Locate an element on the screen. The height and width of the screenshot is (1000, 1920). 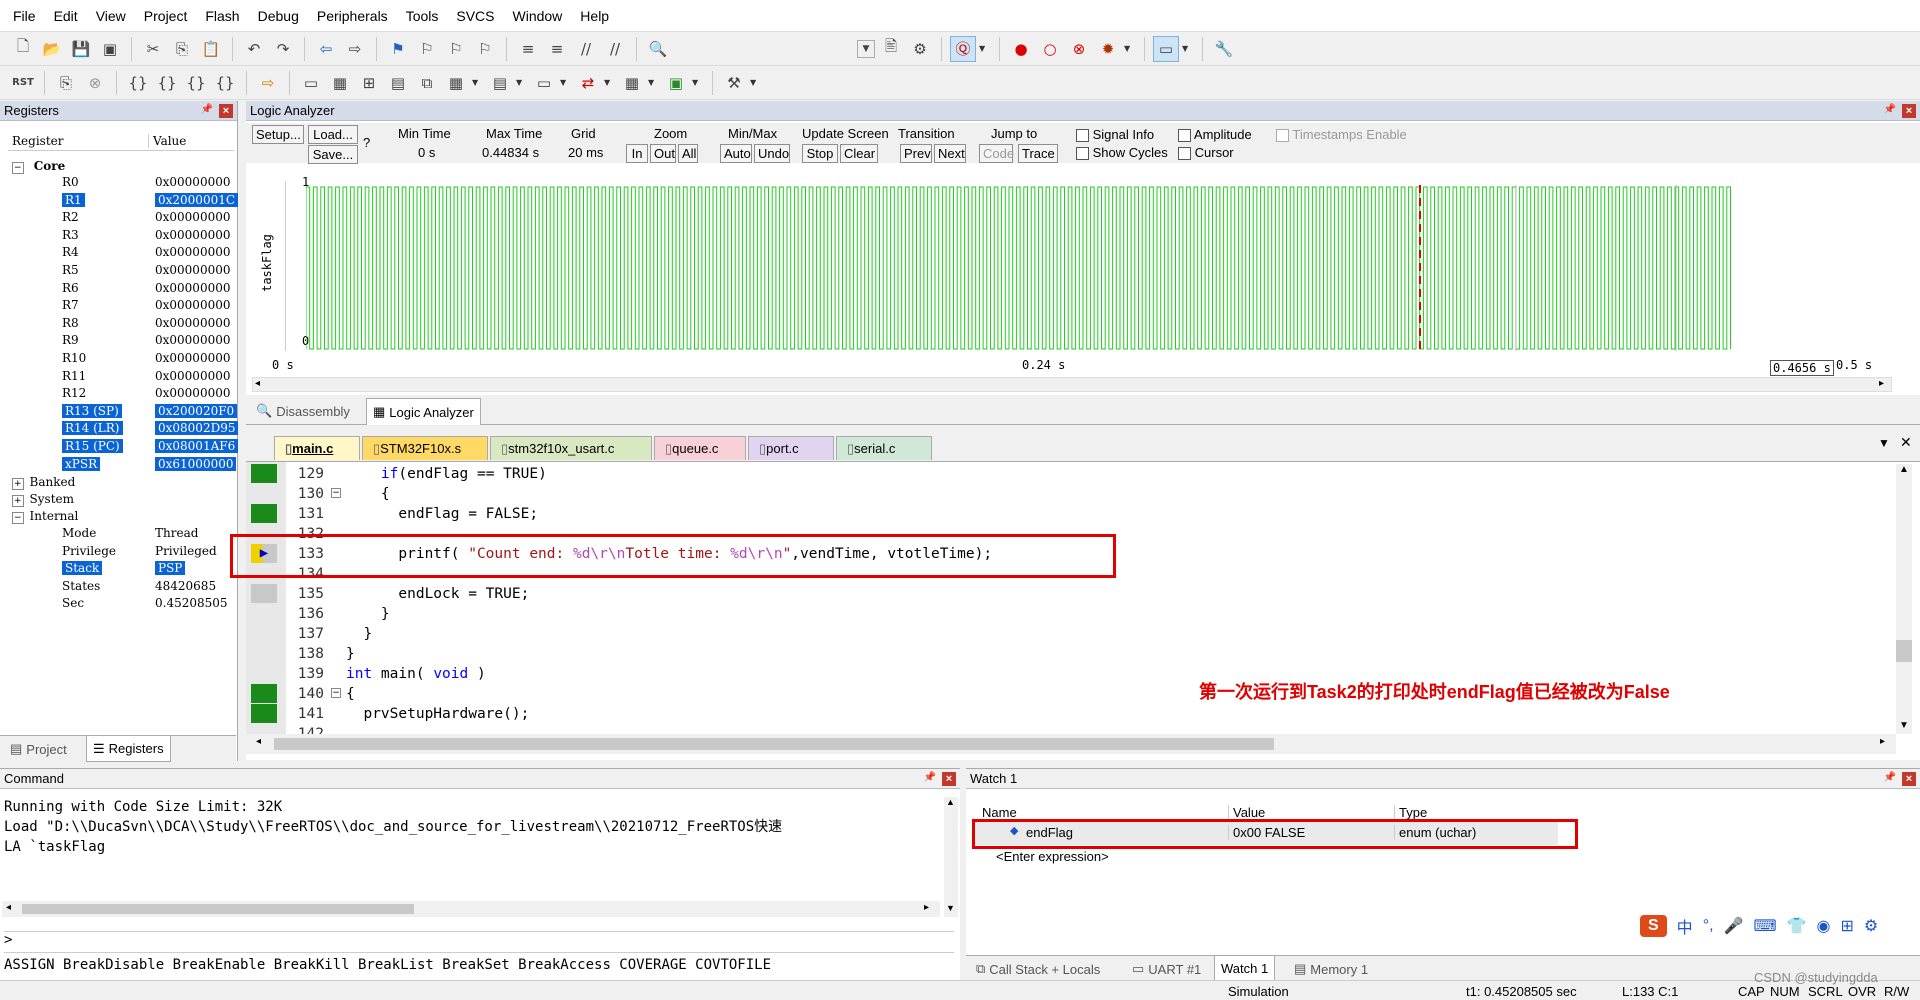
bookmark-icon: ⚑ is located at coordinates (398, 49).